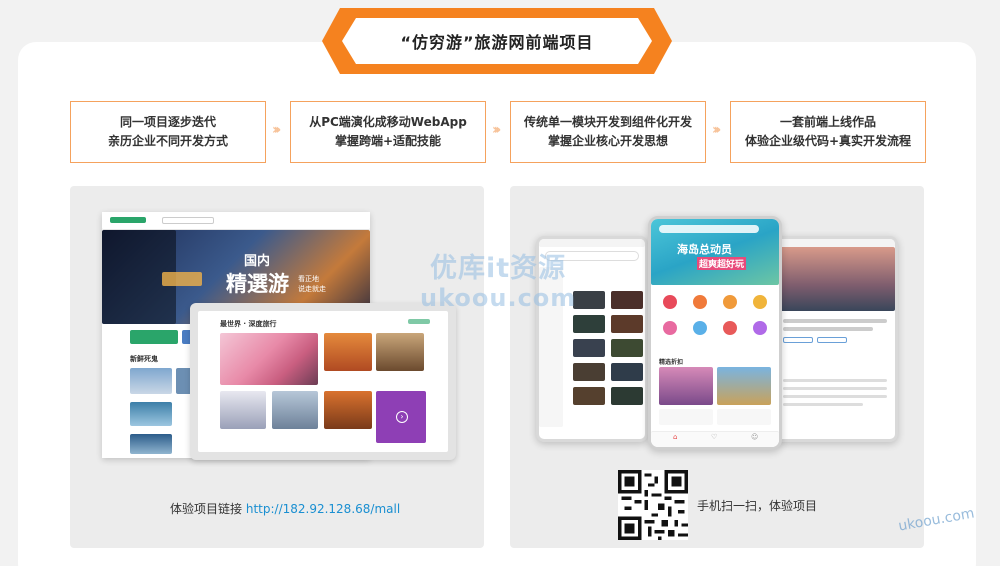 The height and width of the screenshot is (566, 1000). What do you see at coordinates (167, 141) in the screenshot?
I see `feature-1-line2: 亲历企业不同开发方式` at bounding box center [167, 141].